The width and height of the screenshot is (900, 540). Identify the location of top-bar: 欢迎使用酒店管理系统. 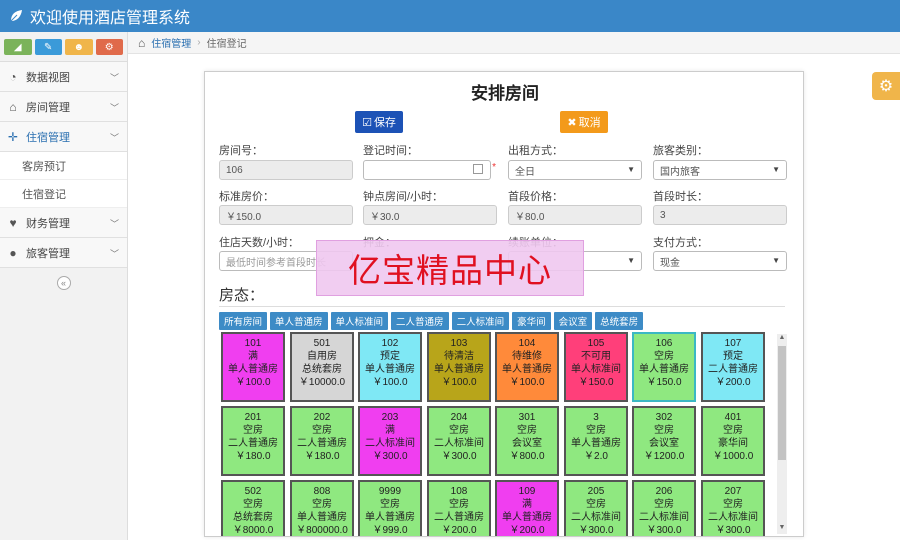
(450, 16).